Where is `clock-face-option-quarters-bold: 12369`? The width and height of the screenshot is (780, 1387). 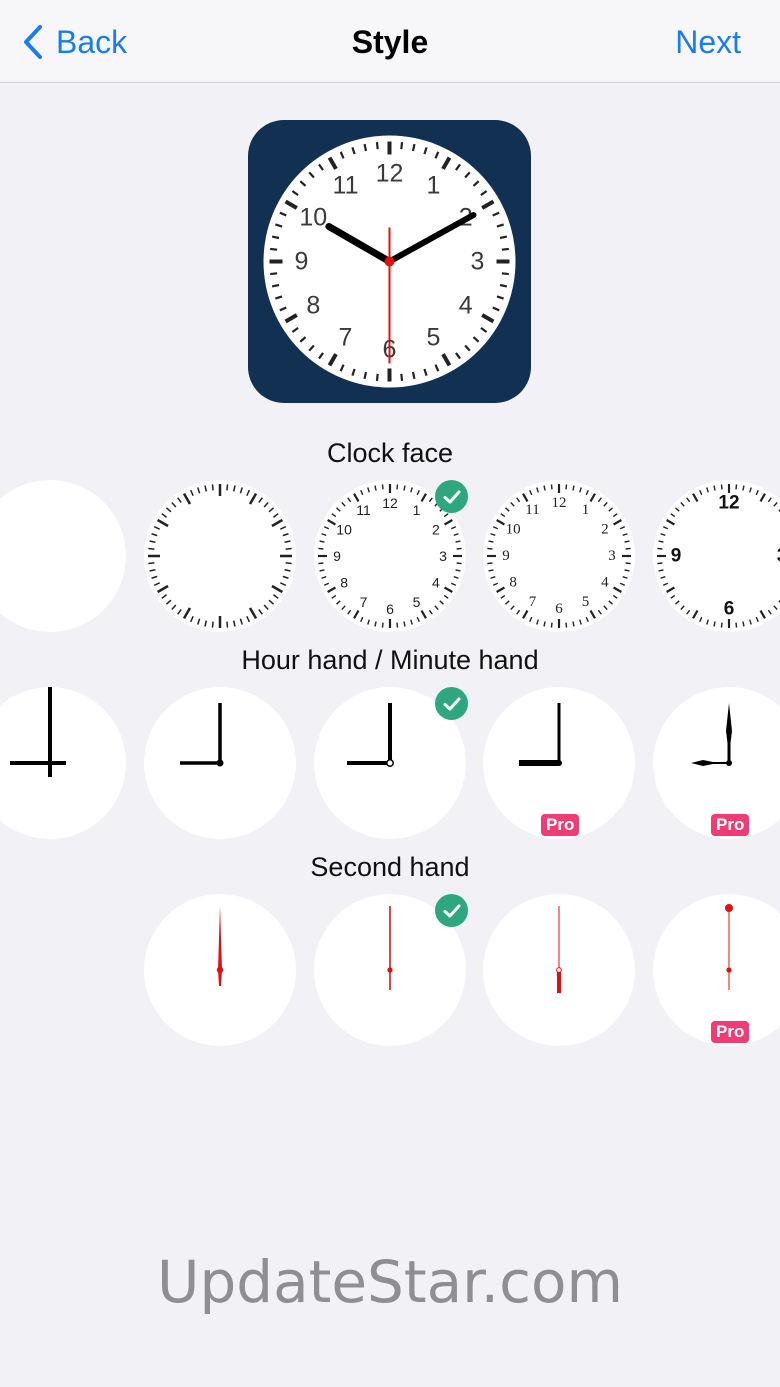
clock-face-option-quarters-bold: 12369 is located at coordinates (716, 556).